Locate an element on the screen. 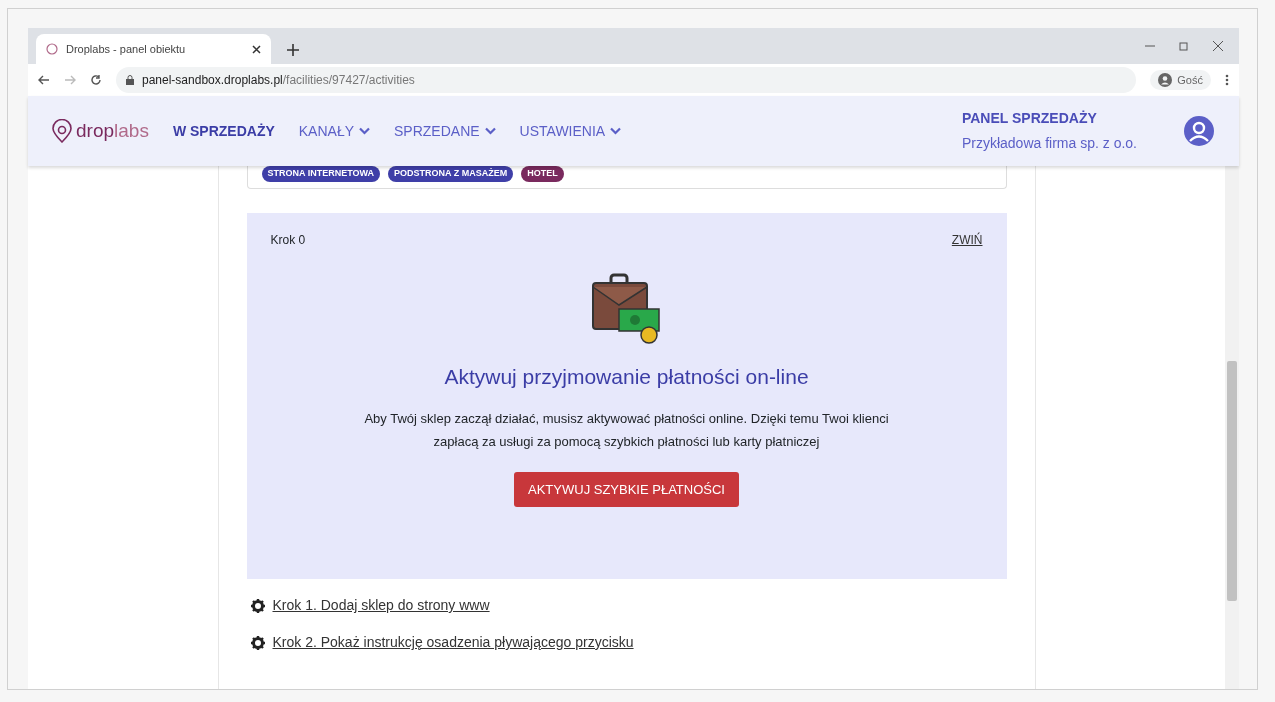 The height and width of the screenshot is (702, 1275). step-link: Krok 2. Pokaż instrukcję osadzenia pływającego przycisku is located at coordinates (453, 642).